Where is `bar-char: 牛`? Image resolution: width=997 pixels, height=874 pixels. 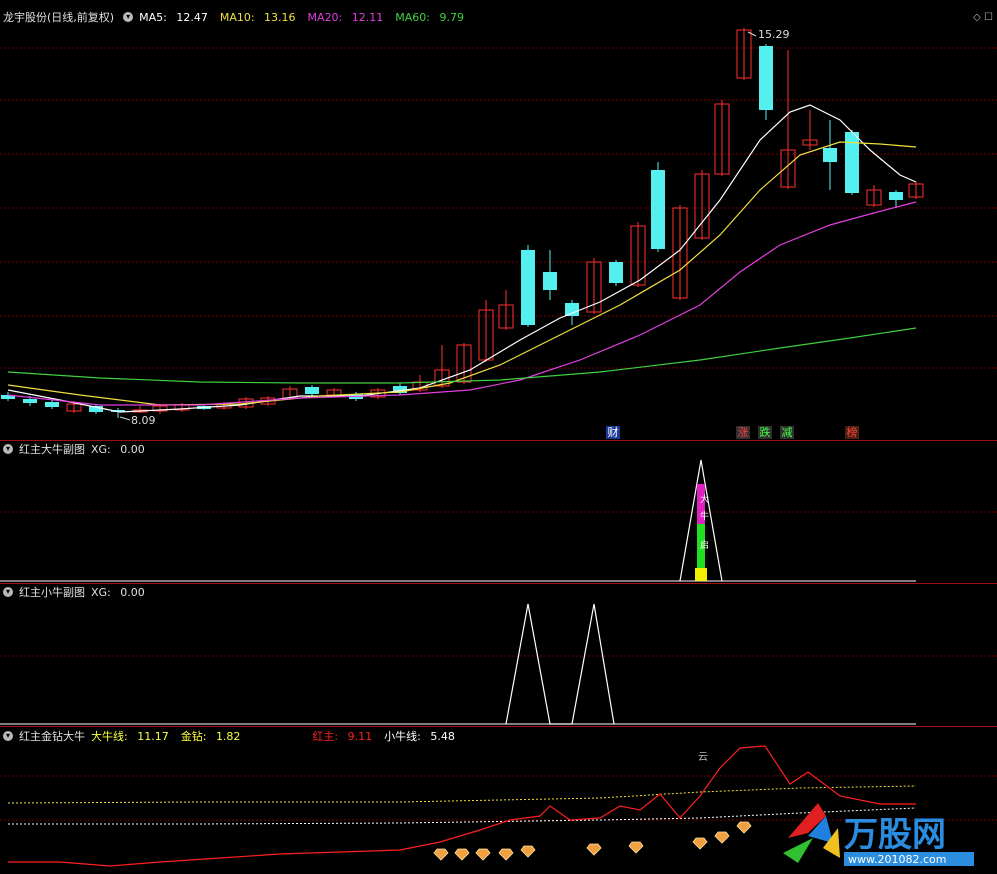
bar-char: 牛 is located at coordinates (705, 517).